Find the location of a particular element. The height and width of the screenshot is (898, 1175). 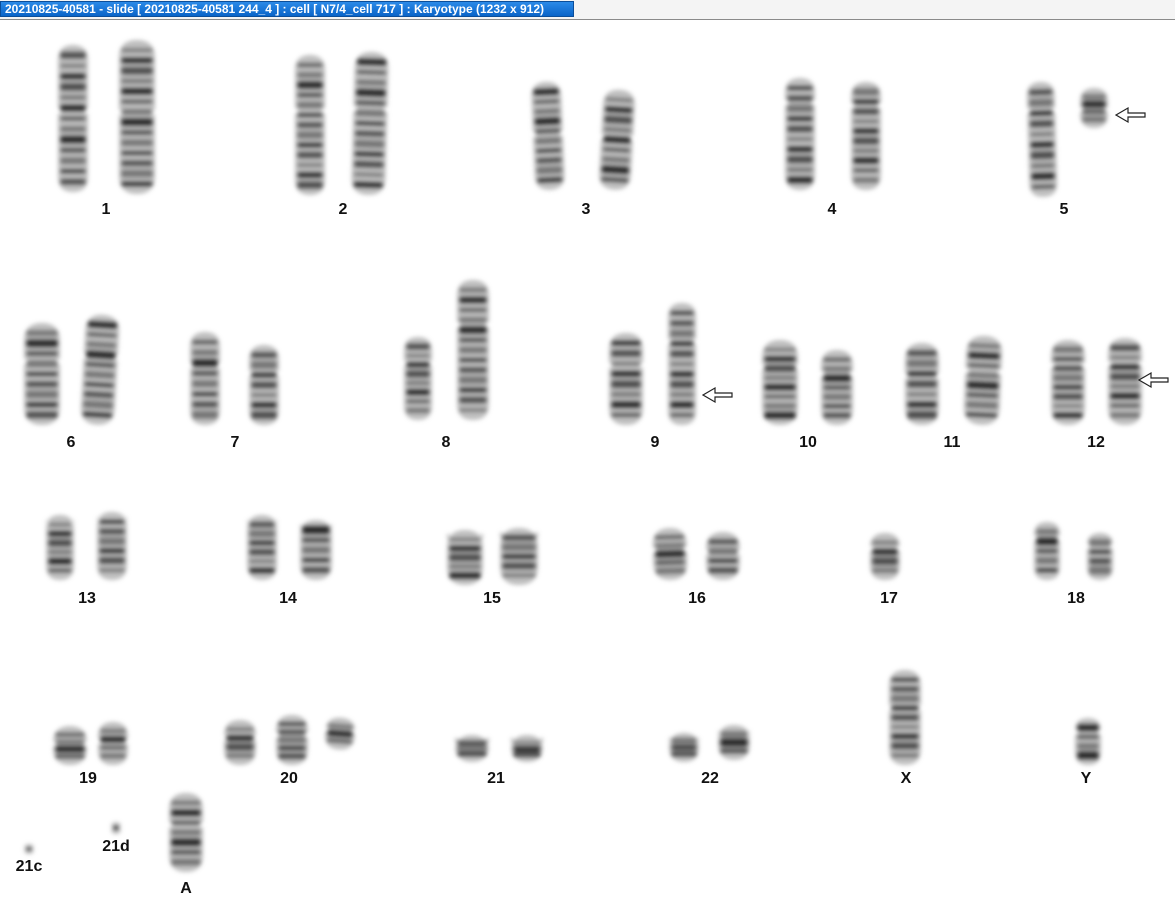

label-chr2: 2 is located at coordinates (343, 209).